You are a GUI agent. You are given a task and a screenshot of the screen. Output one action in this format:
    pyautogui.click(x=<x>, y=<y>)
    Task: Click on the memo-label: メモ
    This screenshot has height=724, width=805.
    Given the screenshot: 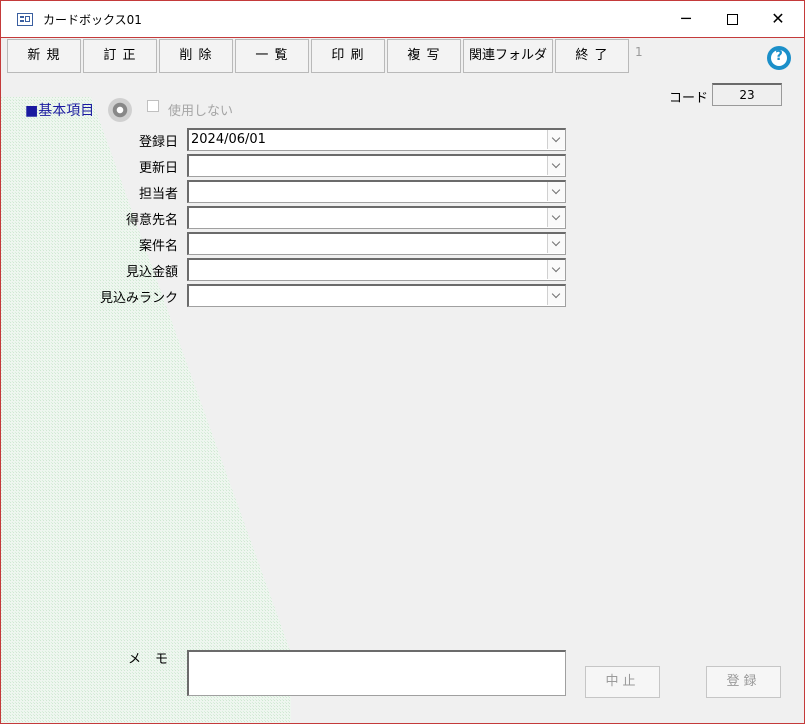 What is the action you would take?
    pyautogui.click(x=155, y=659)
    